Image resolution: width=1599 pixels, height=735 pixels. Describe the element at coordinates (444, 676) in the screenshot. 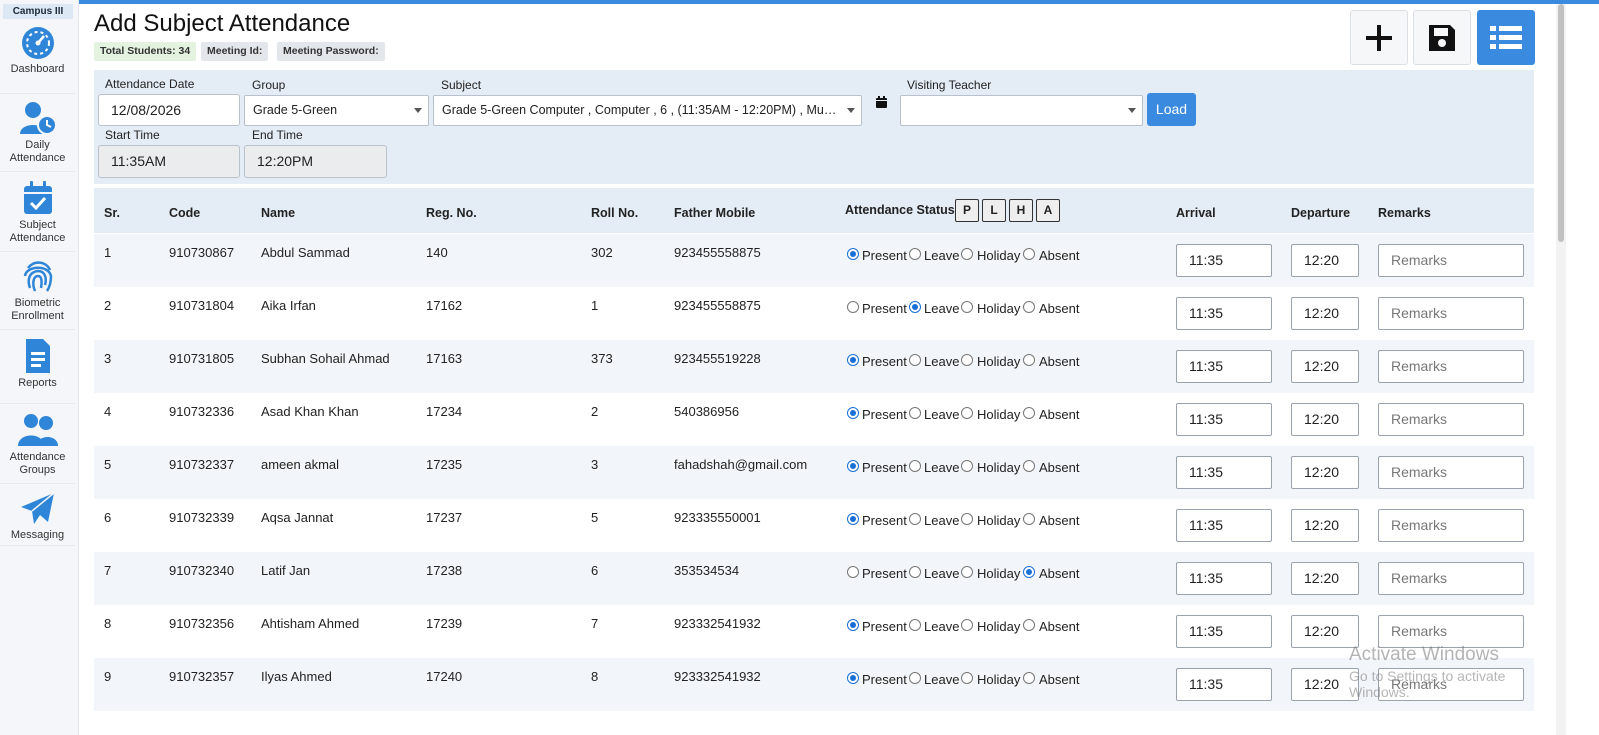

I see `cell-reg-no: 17240` at that location.